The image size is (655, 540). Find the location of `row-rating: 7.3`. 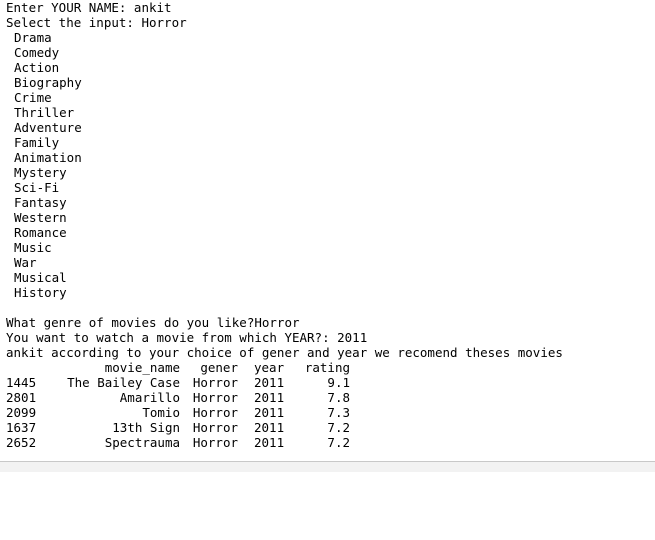

row-rating: 7.3 is located at coordinates (338, 412).